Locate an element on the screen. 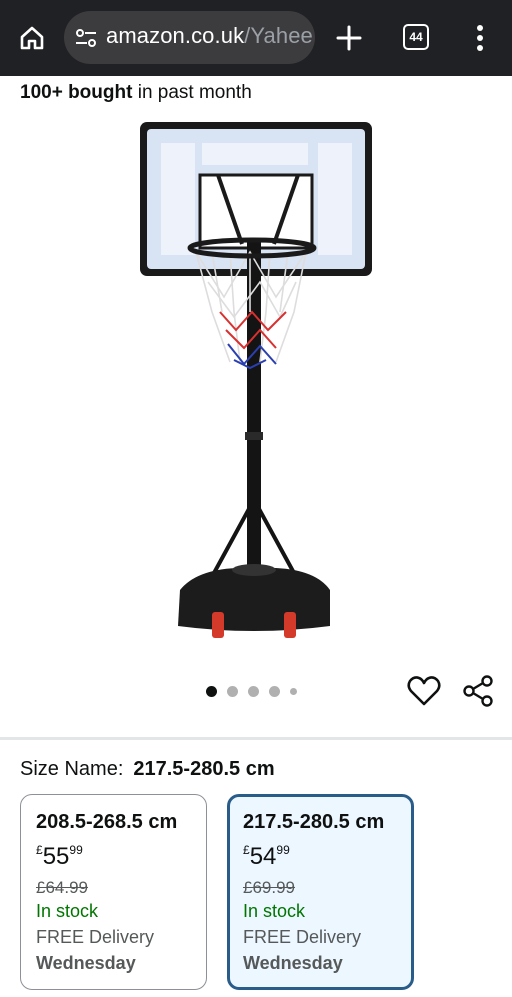  url-text: amazon.co.uk/Yahee is located at coordinates (209, 36).